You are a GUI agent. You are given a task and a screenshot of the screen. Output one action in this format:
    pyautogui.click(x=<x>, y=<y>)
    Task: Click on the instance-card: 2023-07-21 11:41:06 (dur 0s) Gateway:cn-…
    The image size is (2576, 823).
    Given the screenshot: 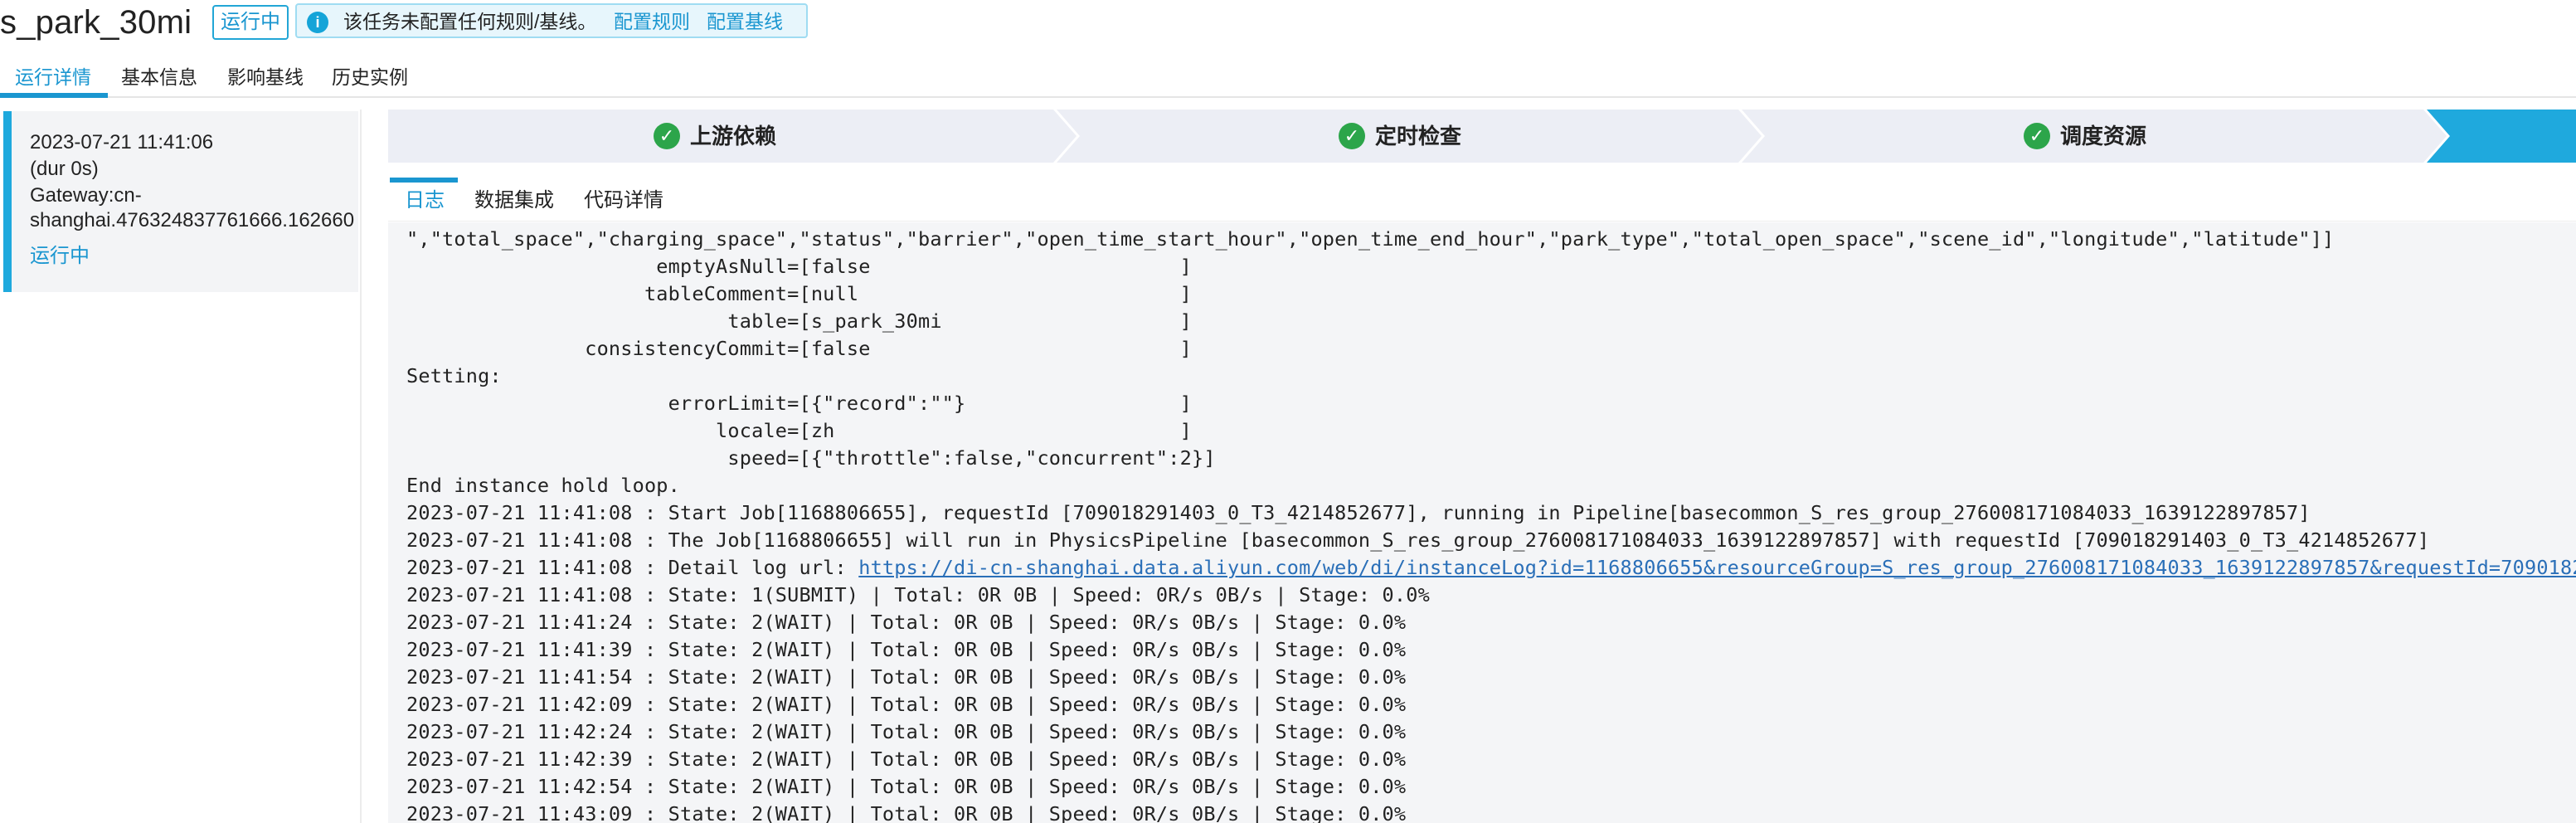 What is the action you would take?
    pyautogui.click(x=181, y=201)
    